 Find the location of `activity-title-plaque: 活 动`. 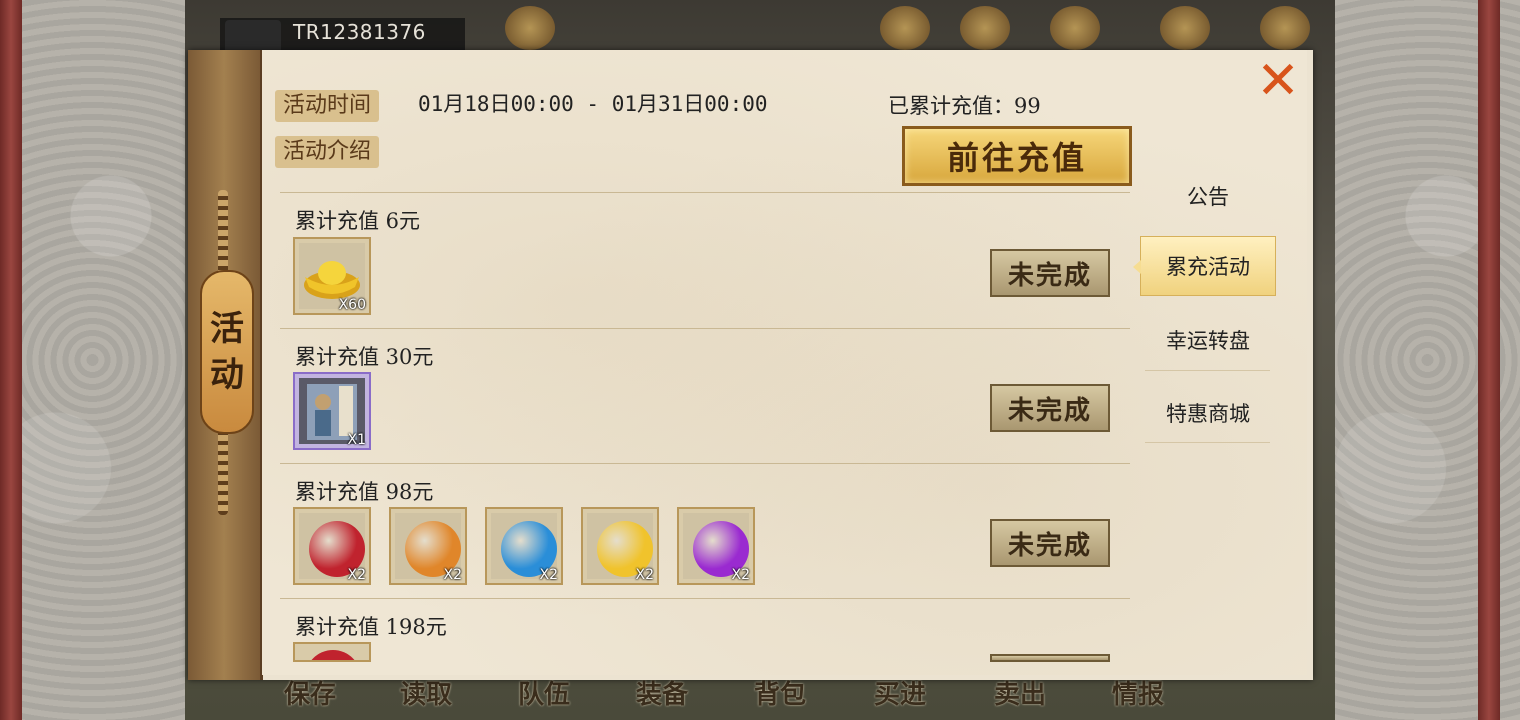

activity-title-plaque: 活 动 is located at coordinates (227, 352).